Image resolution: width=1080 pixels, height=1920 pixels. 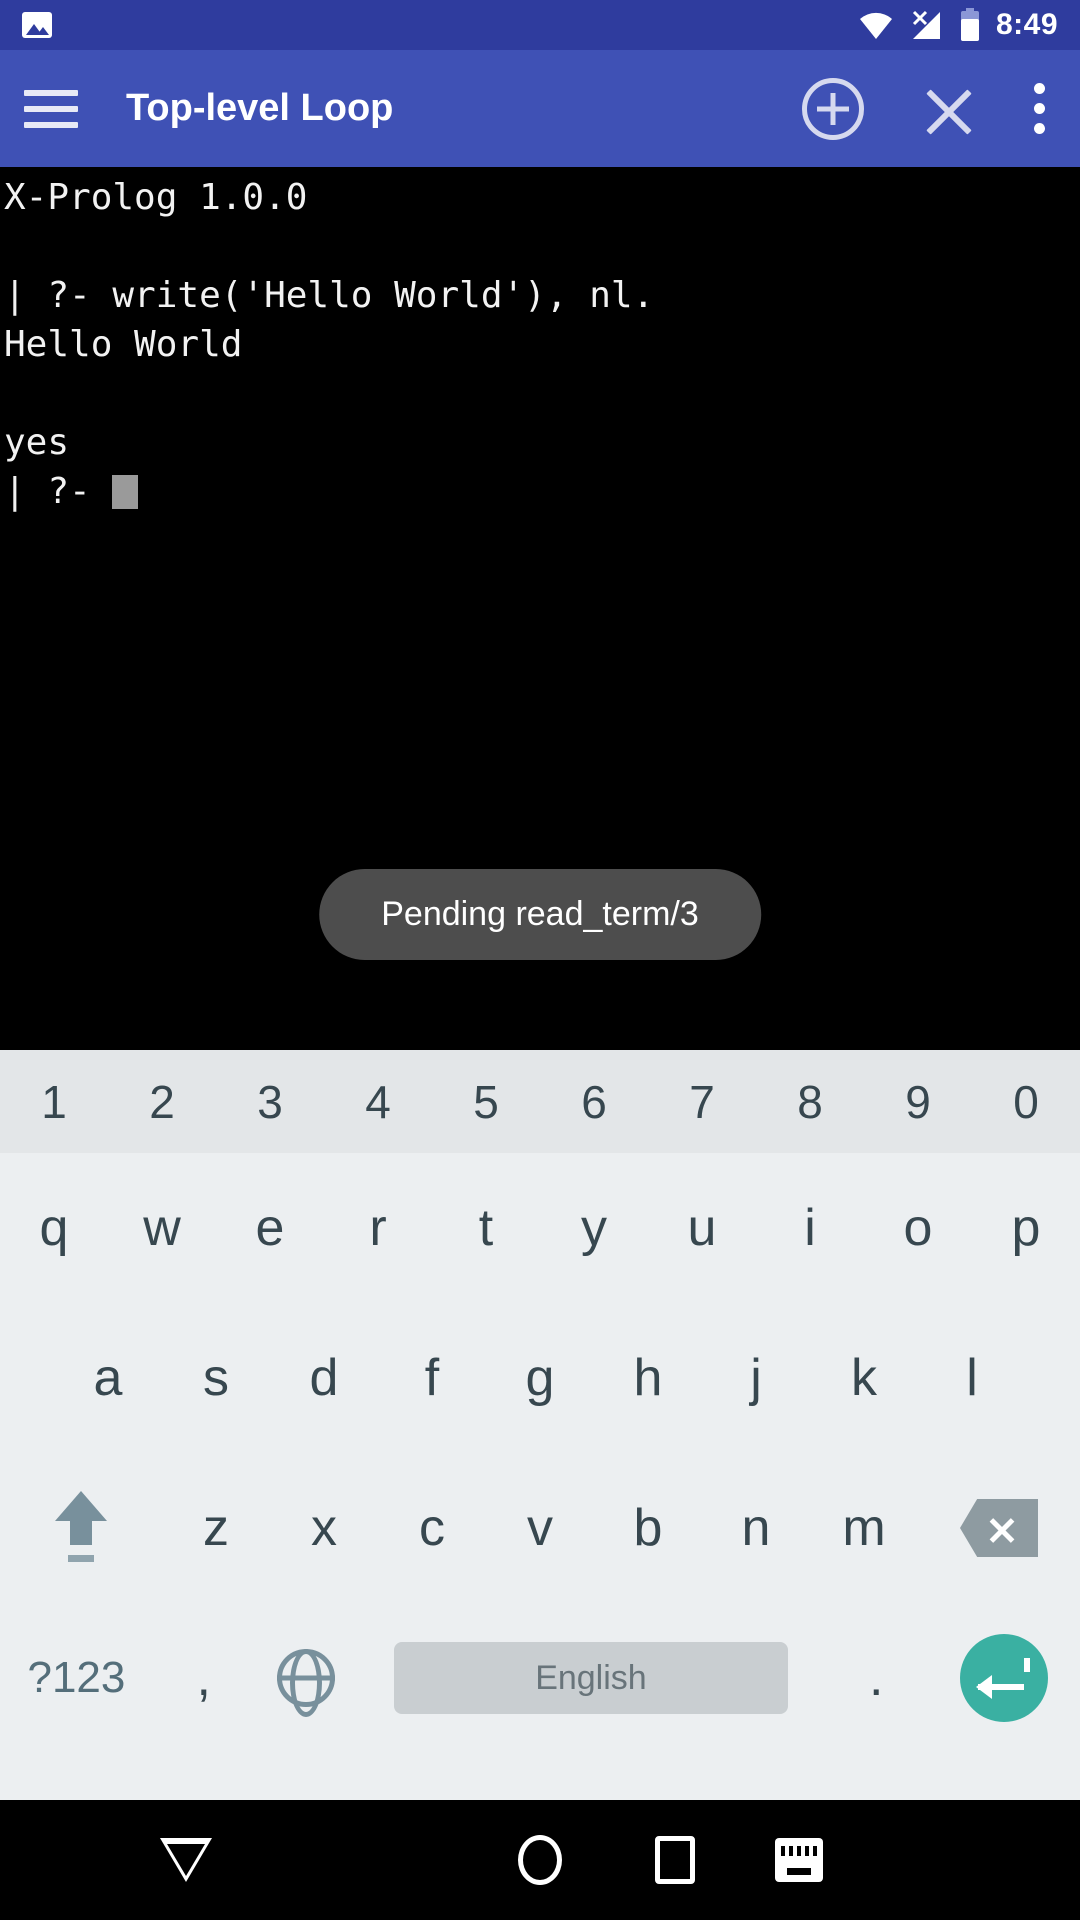 I want to click on status-bar-system-icons: 8:49, so click(x=958, y=25).